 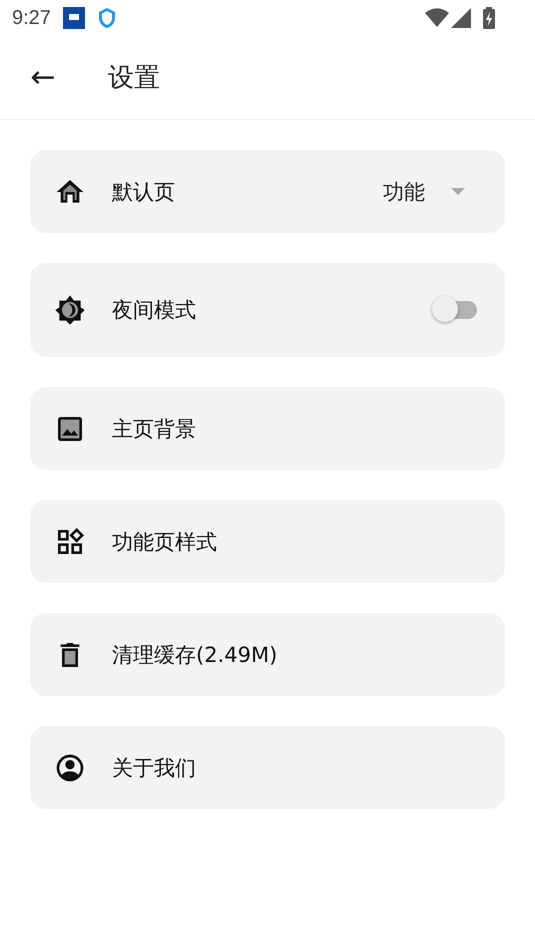 I want to click on status-time: 9:27, so click(x=31, y=18).